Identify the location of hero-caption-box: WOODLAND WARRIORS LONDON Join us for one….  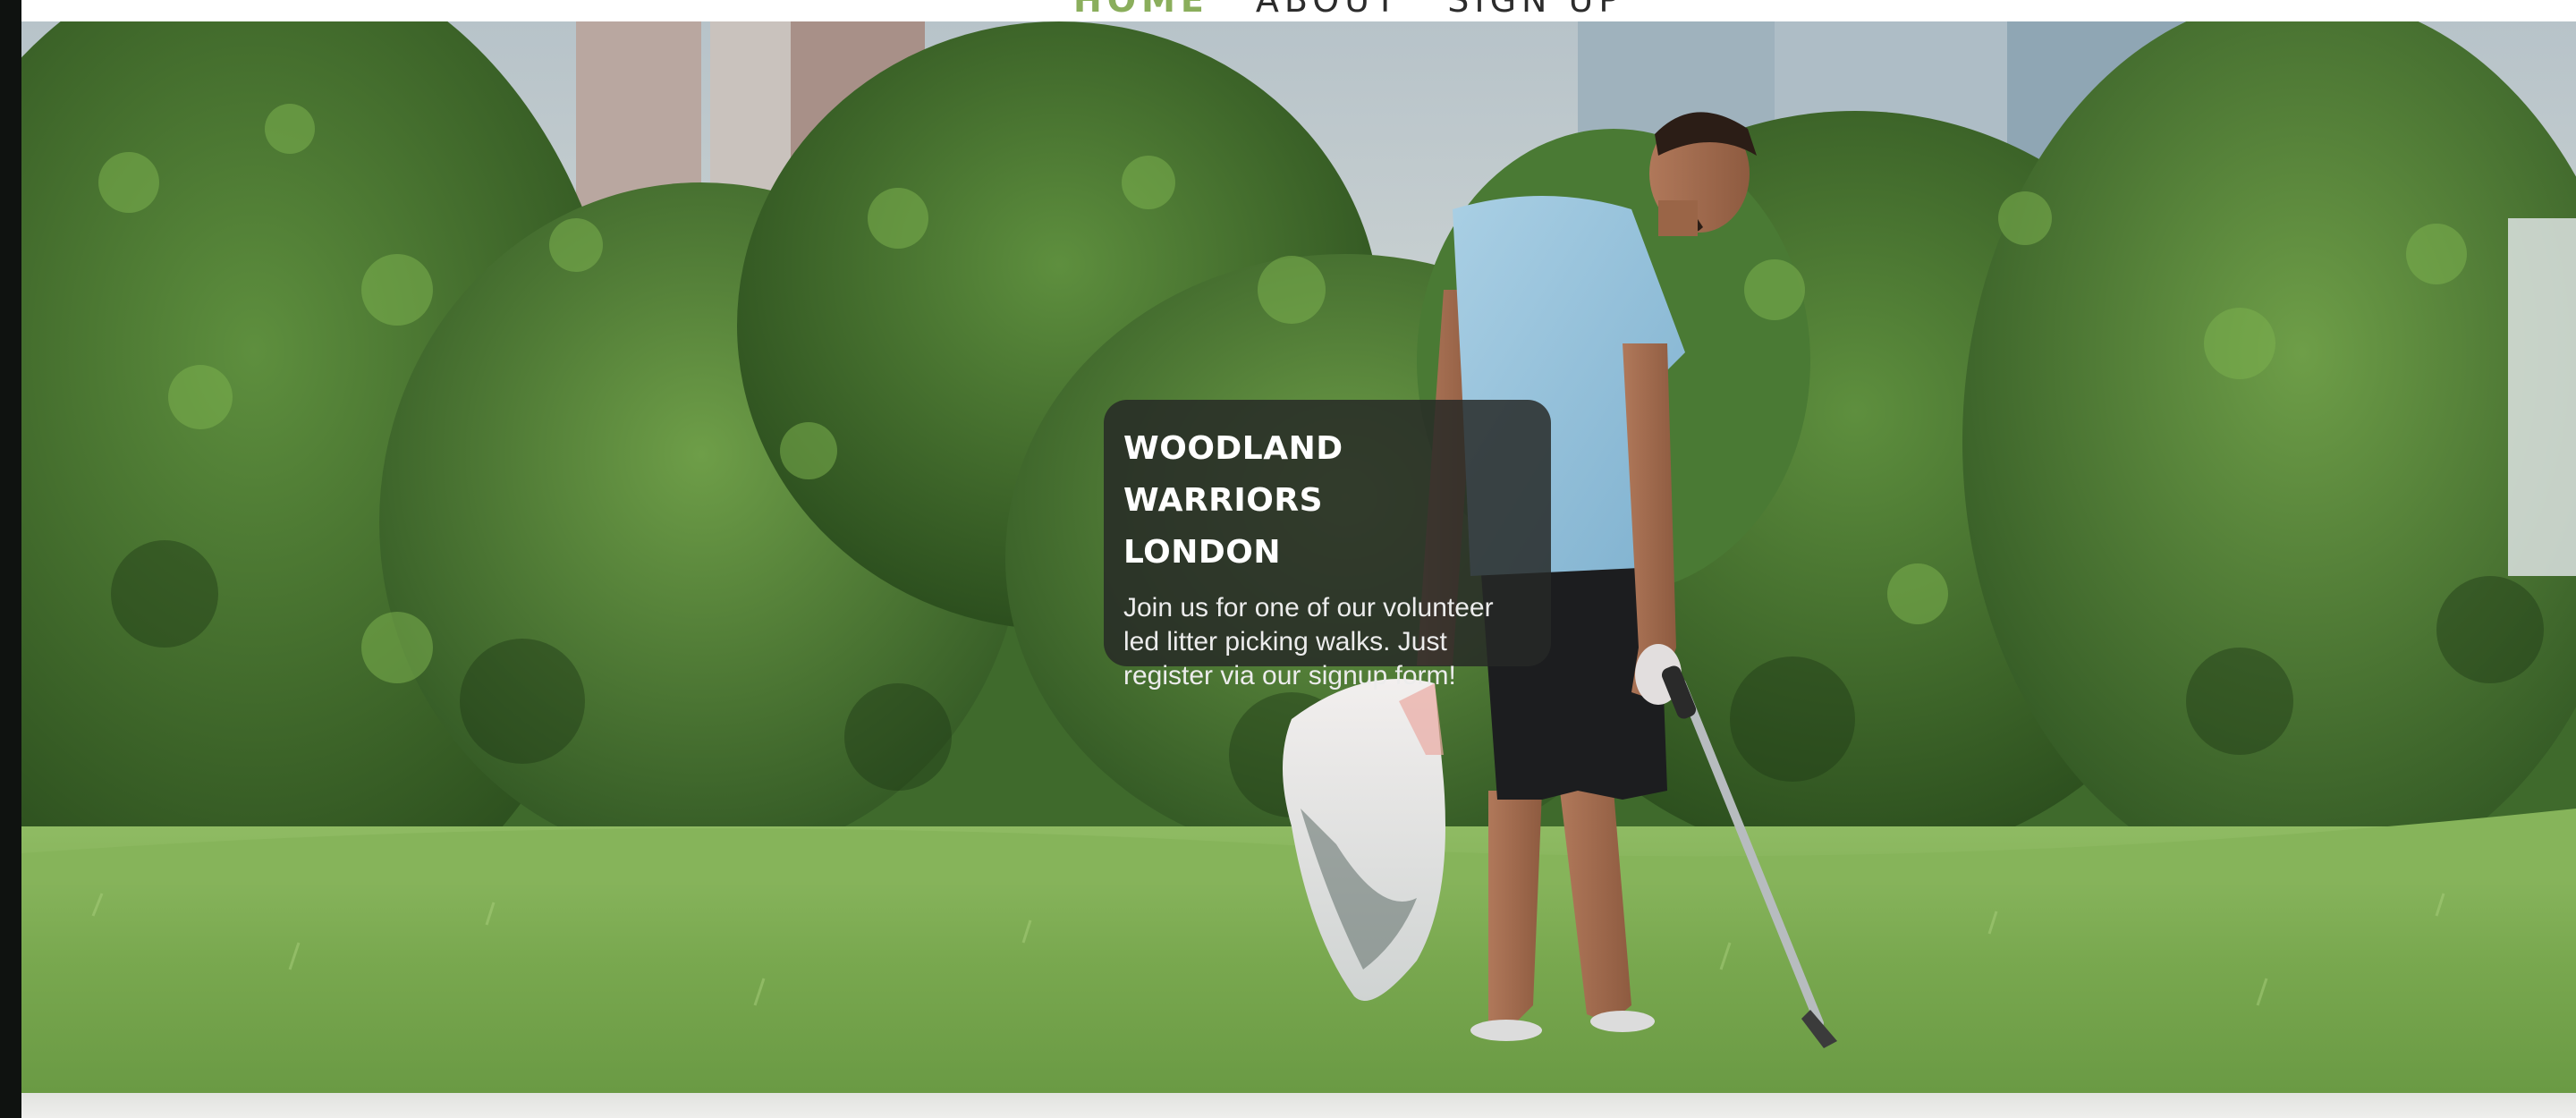
(1327, 545).